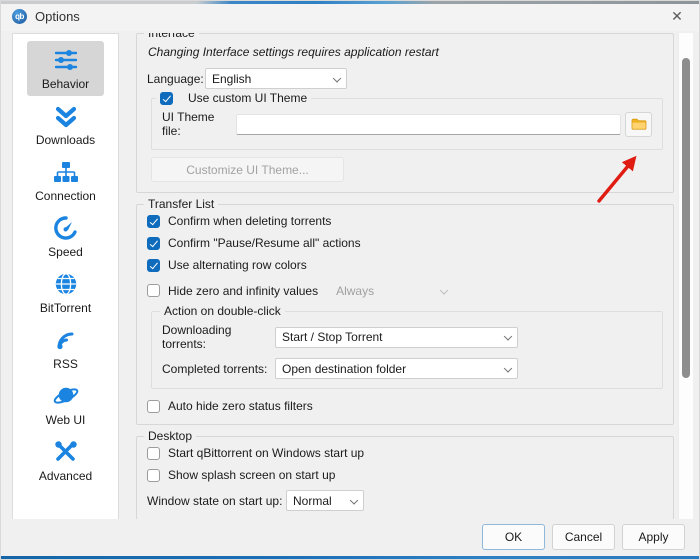 The height and width of the screenshot is (560, 700). I want to click on sidebar-item-advanced: Advanced, so click(65, 460).